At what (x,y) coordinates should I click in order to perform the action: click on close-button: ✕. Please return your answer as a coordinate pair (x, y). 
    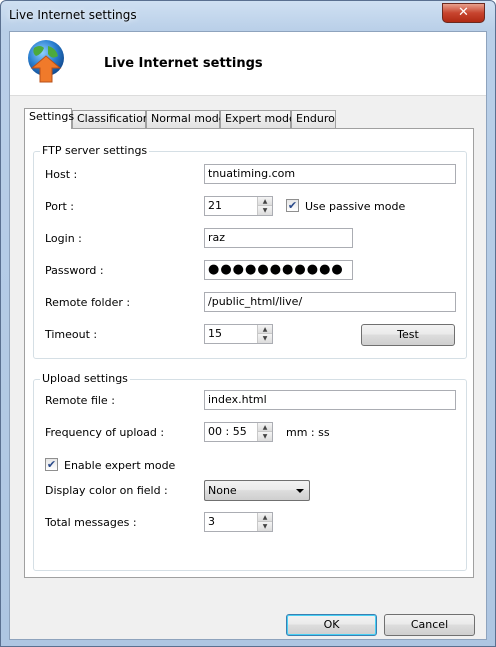
    Looking at the image, I should click on (463, 13).